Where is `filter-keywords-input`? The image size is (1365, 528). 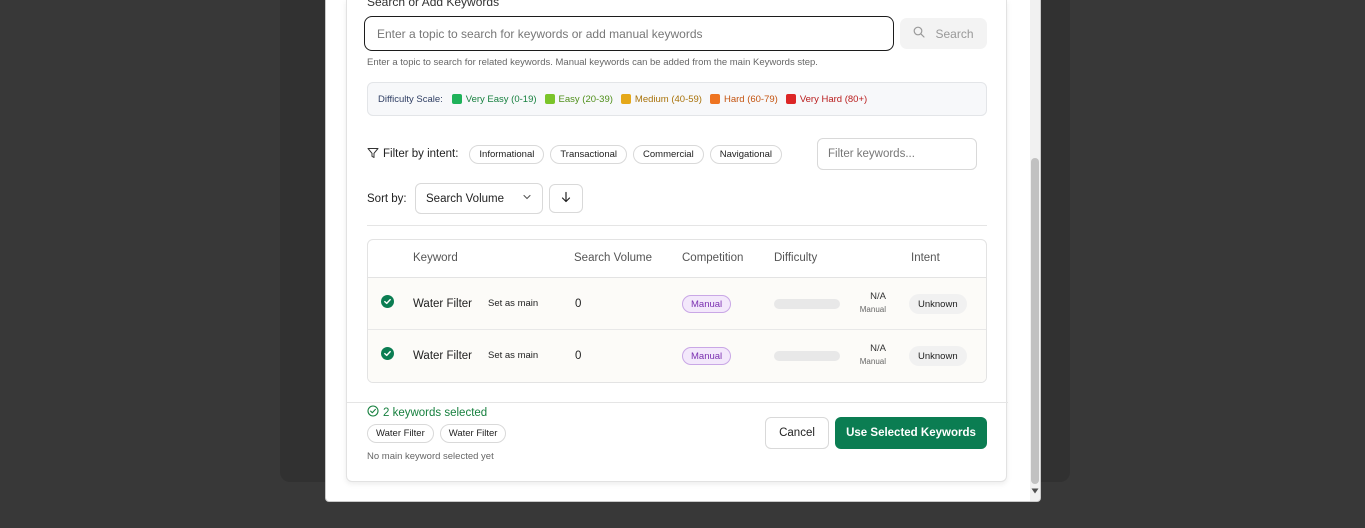
filter-keywords-input is located at coordinates (897, 154).